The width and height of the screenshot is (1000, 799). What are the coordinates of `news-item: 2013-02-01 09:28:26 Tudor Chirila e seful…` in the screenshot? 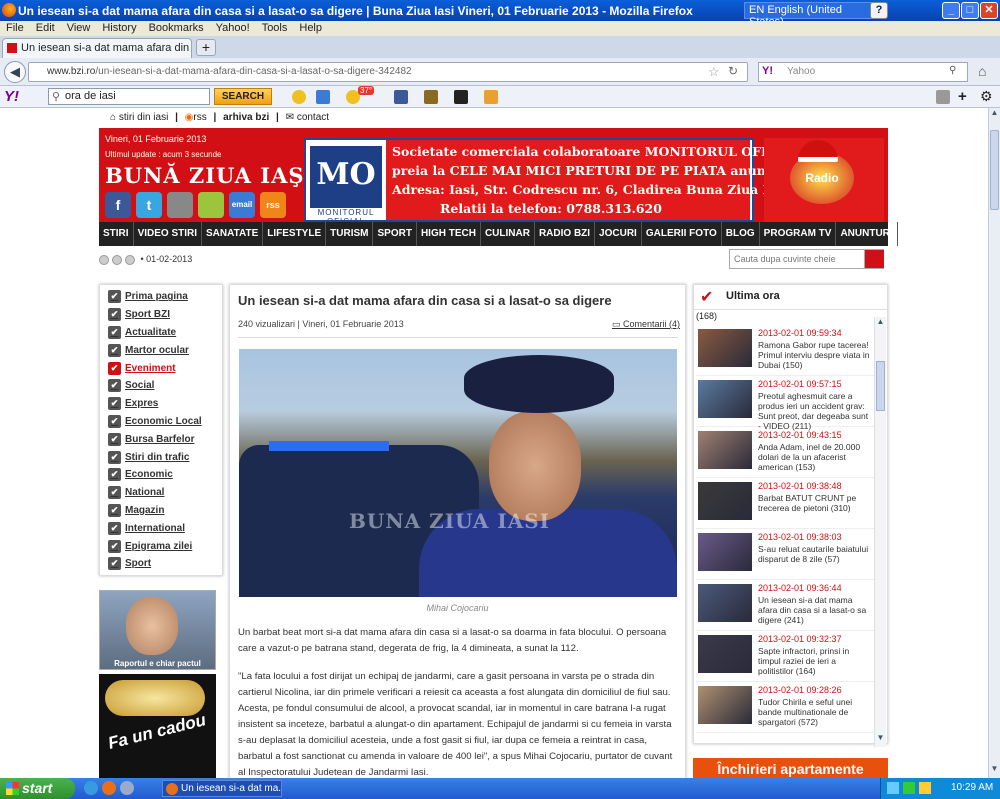 It's located at (785, 707).